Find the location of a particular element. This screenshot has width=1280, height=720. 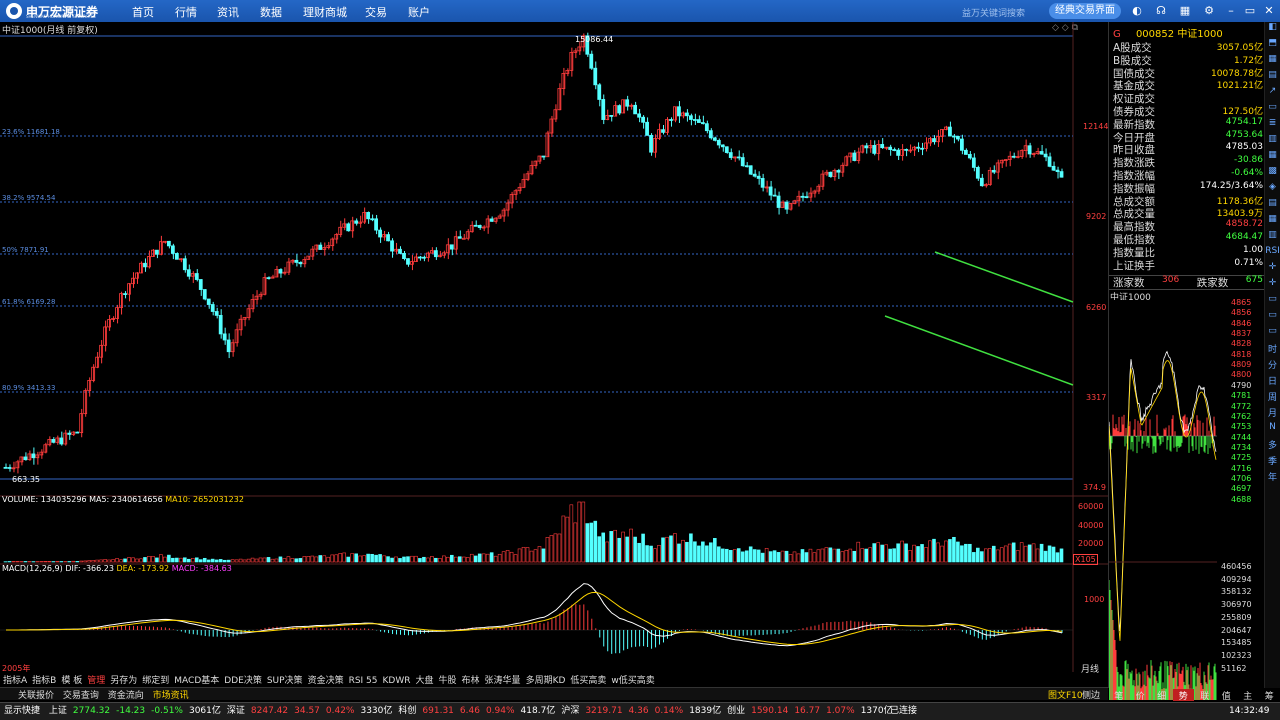

mini-tab: 价 is located at coordinates (1141, 695).